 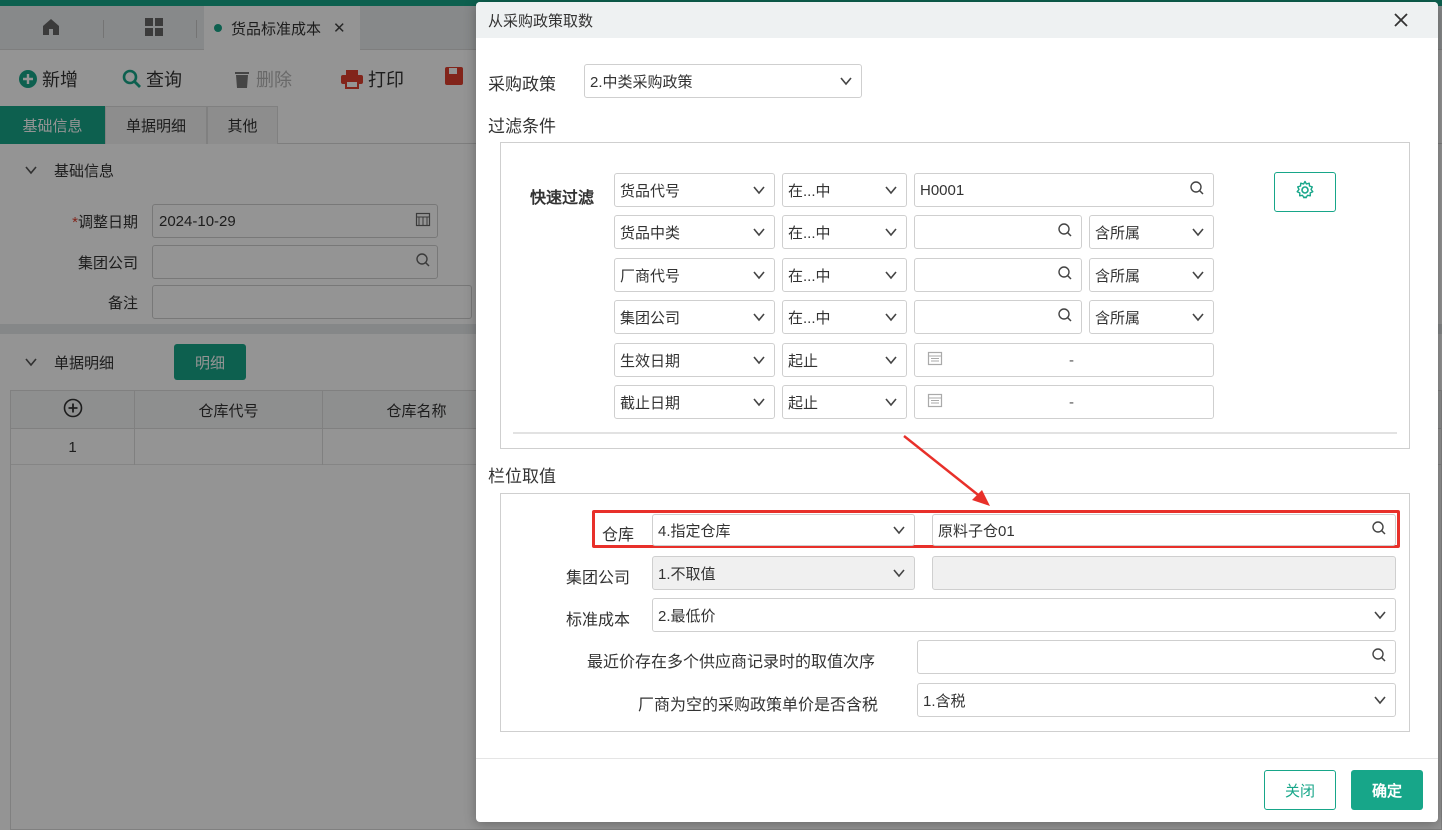 What do you see at coordinates (731, 662) in the screenshot?
I see `recent-price-label: 最近价存在多个供应商记录时的取值次序` at bounding box center [731, 662].